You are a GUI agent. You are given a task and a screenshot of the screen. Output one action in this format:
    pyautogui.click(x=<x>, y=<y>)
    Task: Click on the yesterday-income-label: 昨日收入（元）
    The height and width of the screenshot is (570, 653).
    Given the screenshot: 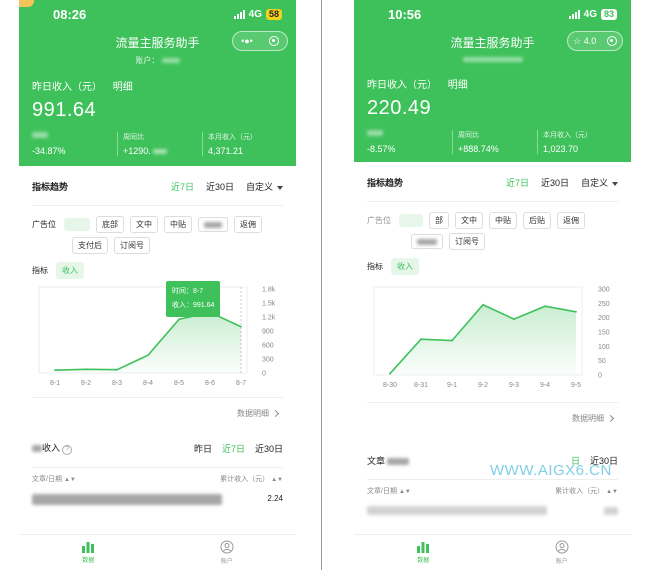 What is the action you would take?
    pyautogui.click(x=402, y=85)
    